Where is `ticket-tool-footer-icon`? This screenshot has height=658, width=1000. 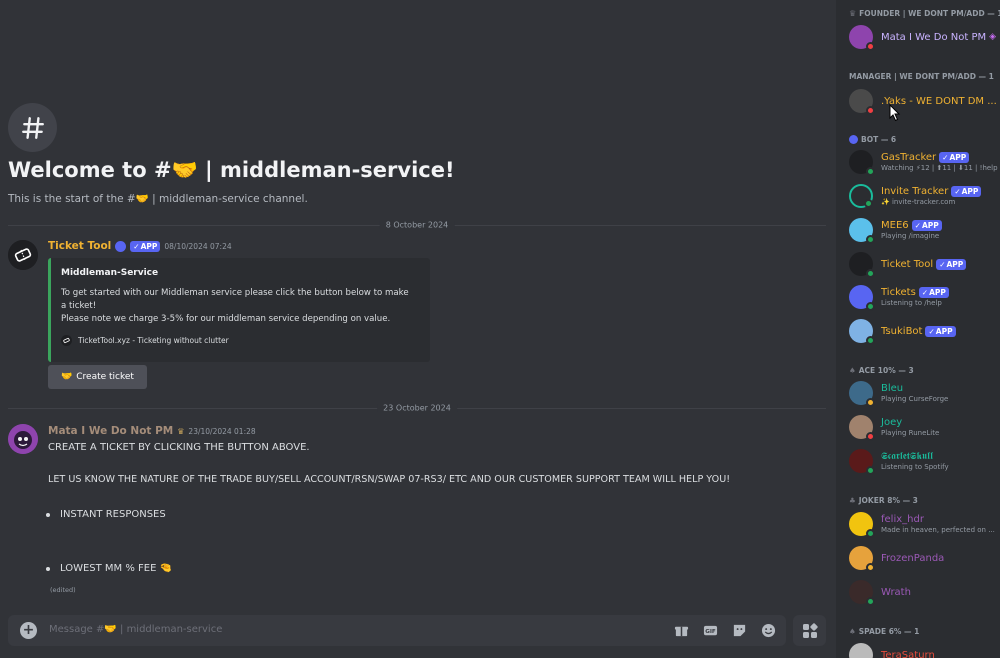
ticket-tool-footer-icon is located at coordinates (66, 340).